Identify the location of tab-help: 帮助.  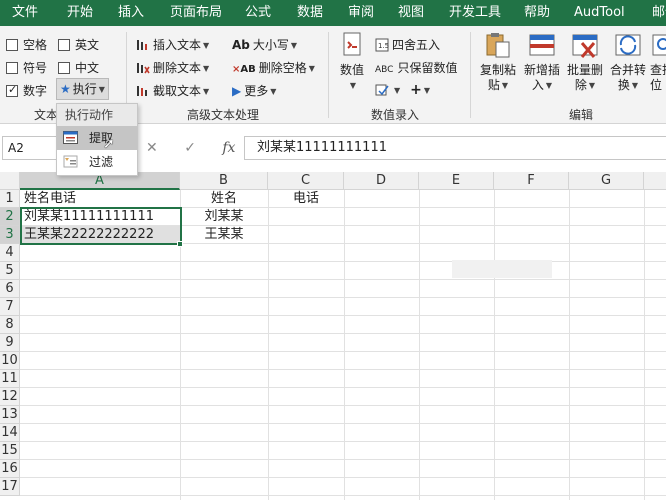
(537, 13).